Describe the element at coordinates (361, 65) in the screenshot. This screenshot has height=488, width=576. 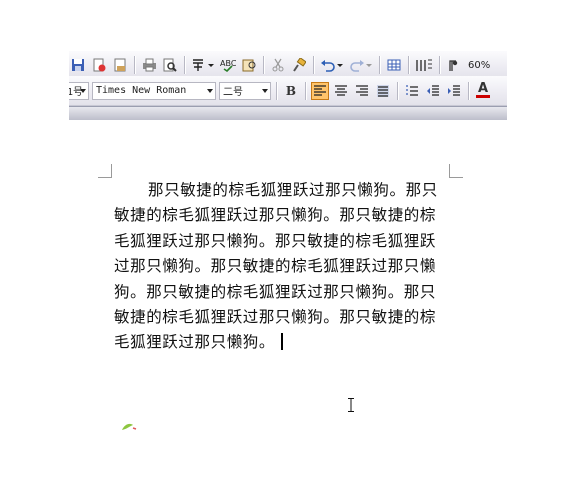
I see `redo-icon` at that location.